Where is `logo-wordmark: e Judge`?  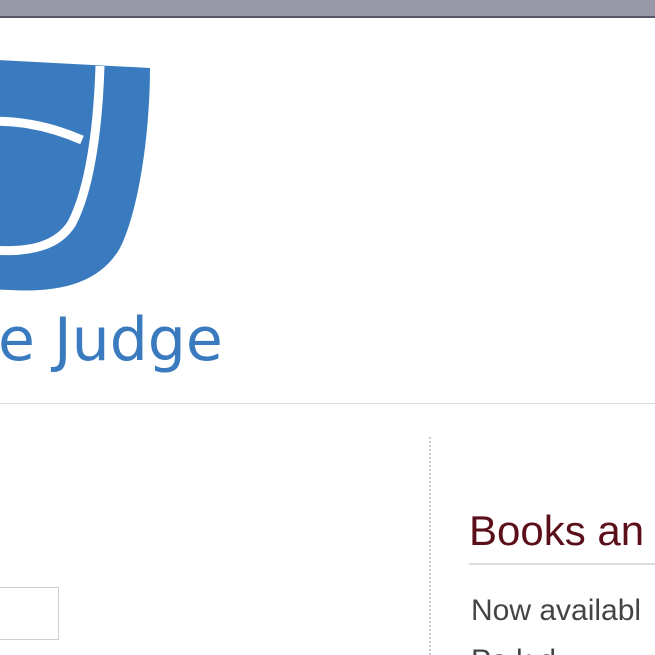
logo-wordmark: e Judge is located at coordinates (111, 340).